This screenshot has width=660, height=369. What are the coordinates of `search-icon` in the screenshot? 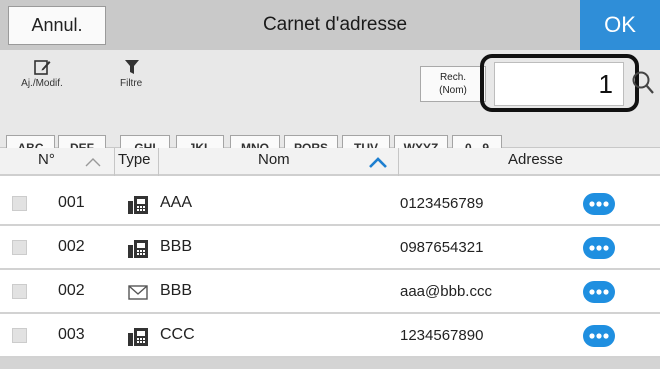 It's located at (643, 83).